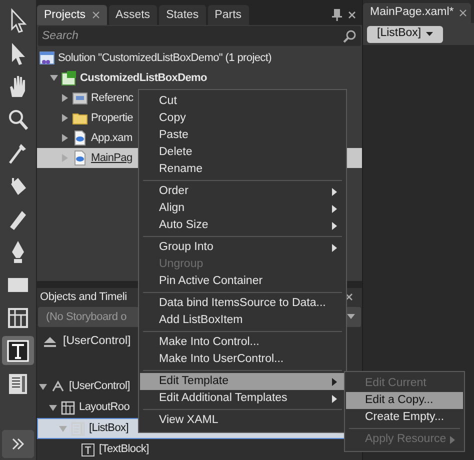 This screenshot has height=460, width=474. What do you see at coordinates (124, 450) in the screenshot?
I see `tree-label: [TextBlock]` at bounding box center [124, 450].